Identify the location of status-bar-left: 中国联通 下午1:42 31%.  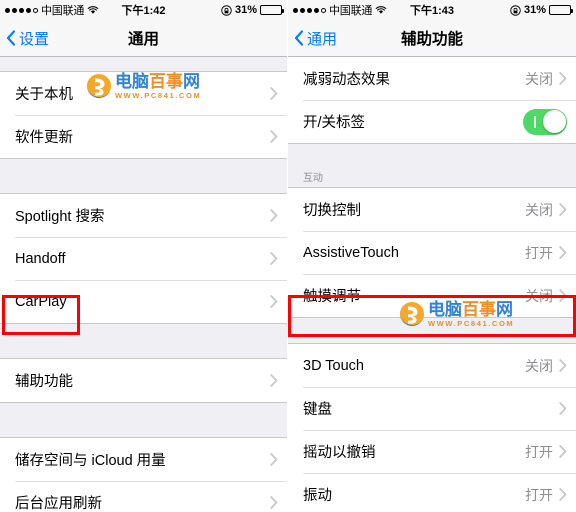
(143, 10).